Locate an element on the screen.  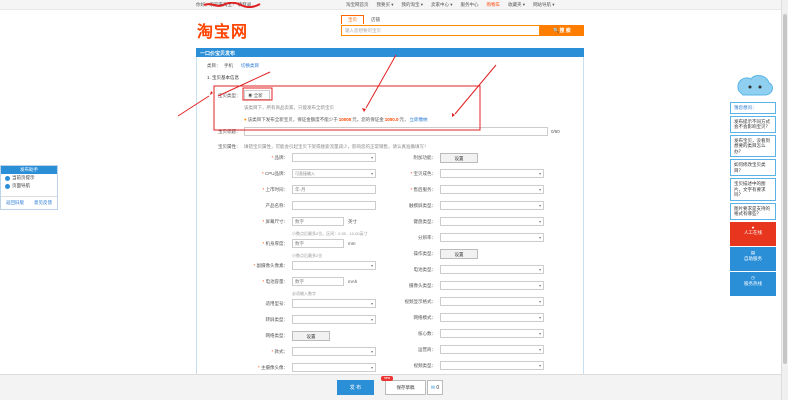
search-button: 🔍搜 索 is located at coordinates (562, 30).